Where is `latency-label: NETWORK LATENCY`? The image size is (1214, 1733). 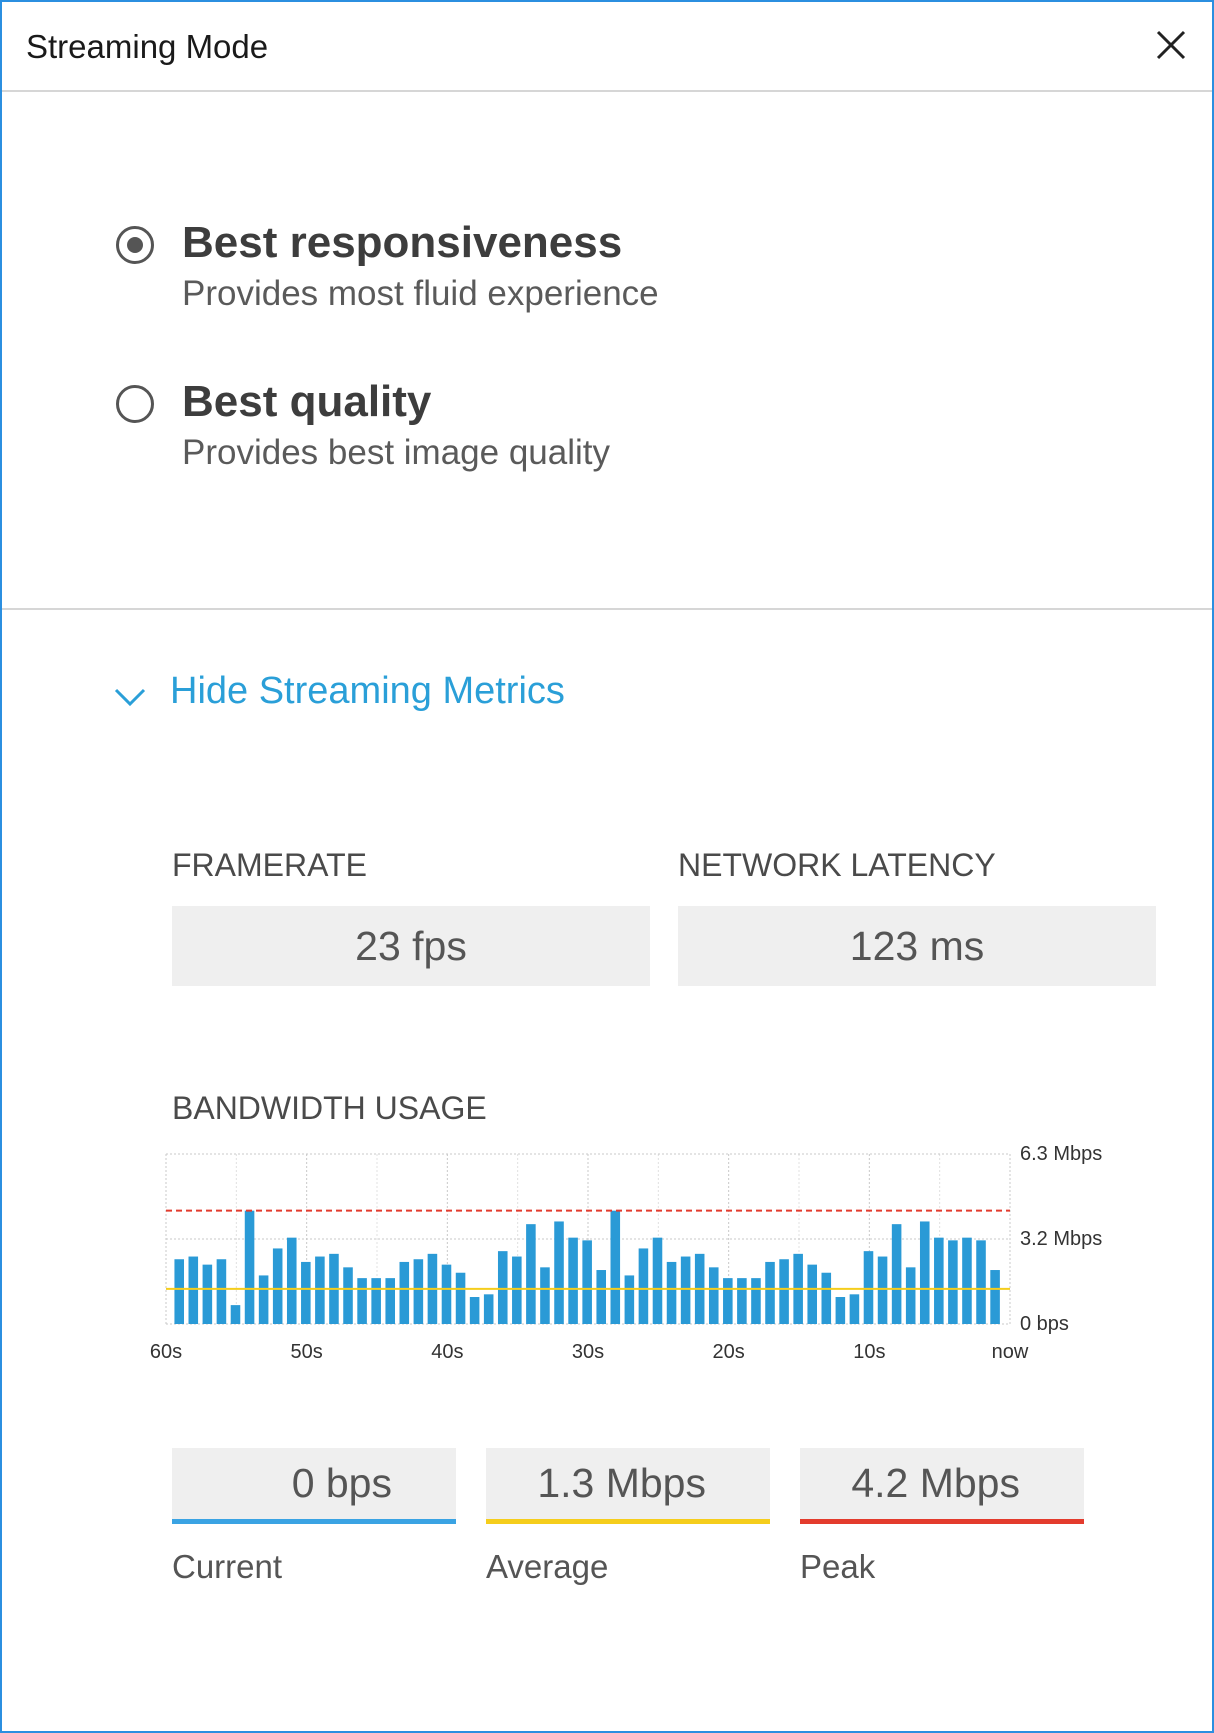
latency-label: NETWORK LATENCY is located at coordinates (837, 865).